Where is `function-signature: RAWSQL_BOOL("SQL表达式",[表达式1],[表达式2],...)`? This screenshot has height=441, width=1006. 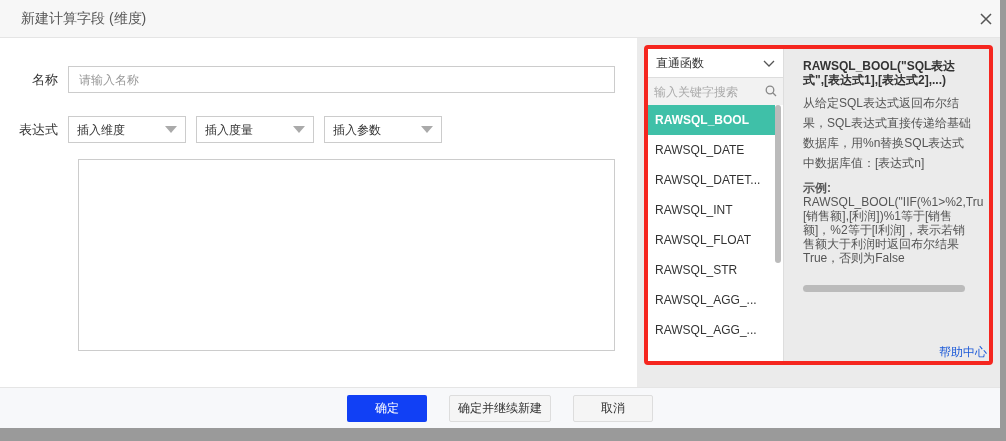
function-signature: RAWSQL_BOOL("SQL表达式",[表达式1],[表达式2],...) is located at coordinates (880, 73).